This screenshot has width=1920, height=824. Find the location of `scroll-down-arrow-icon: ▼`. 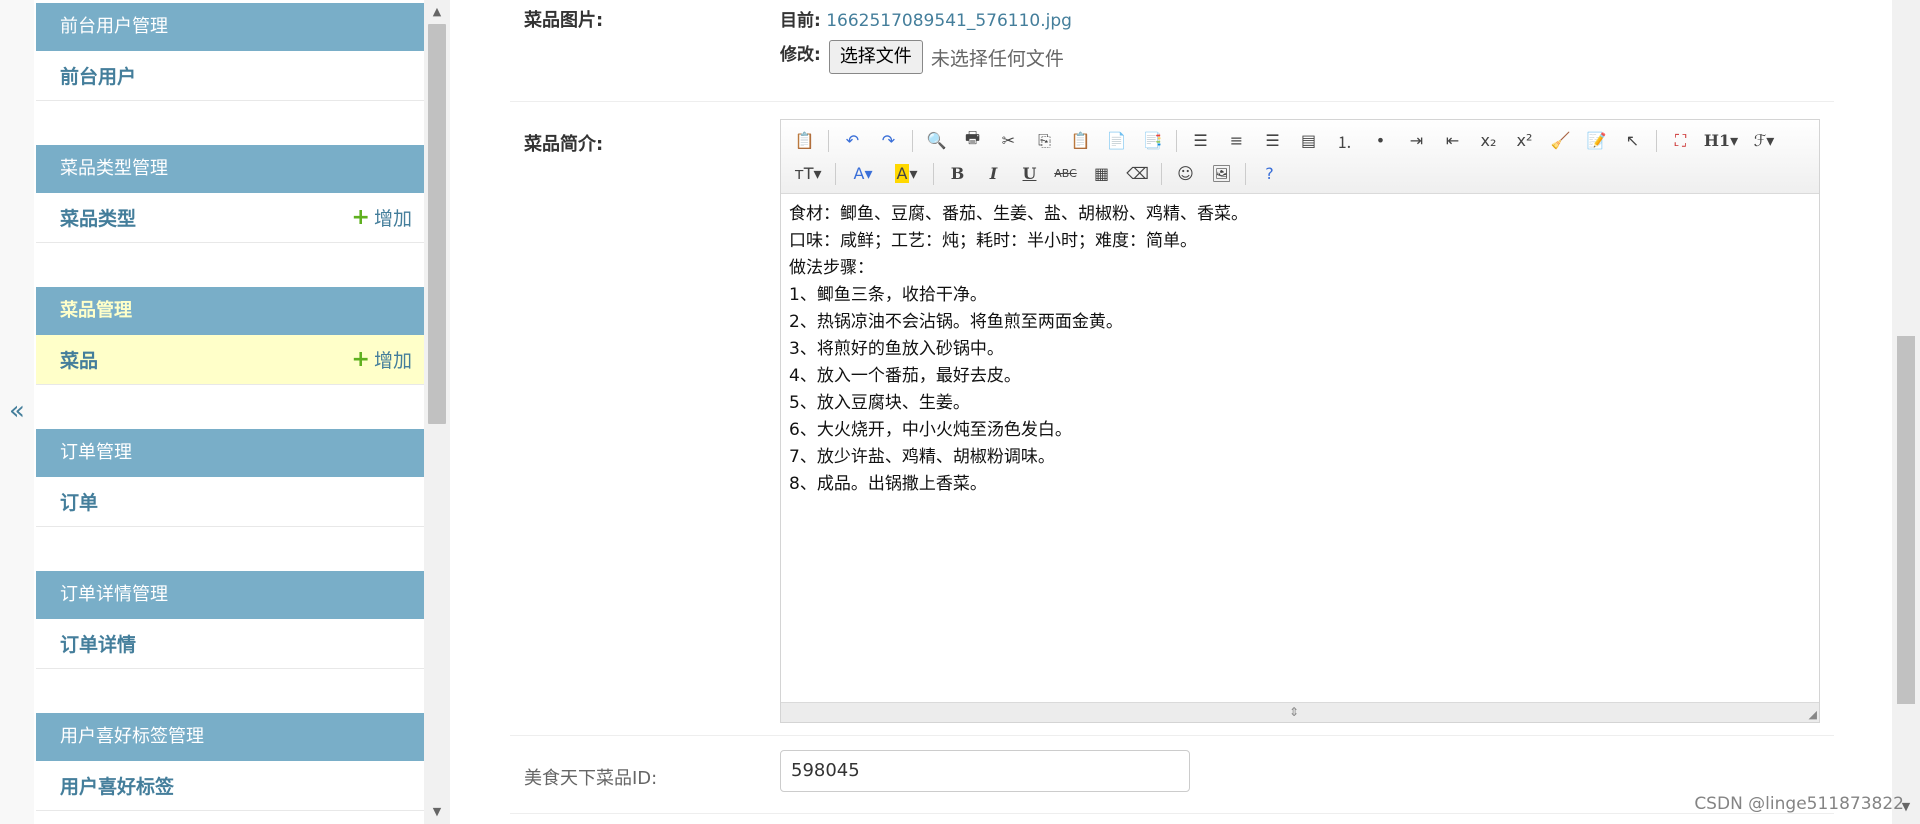

scroll-down-arrow-icon: ▼ is located at coordinates (437, 812).